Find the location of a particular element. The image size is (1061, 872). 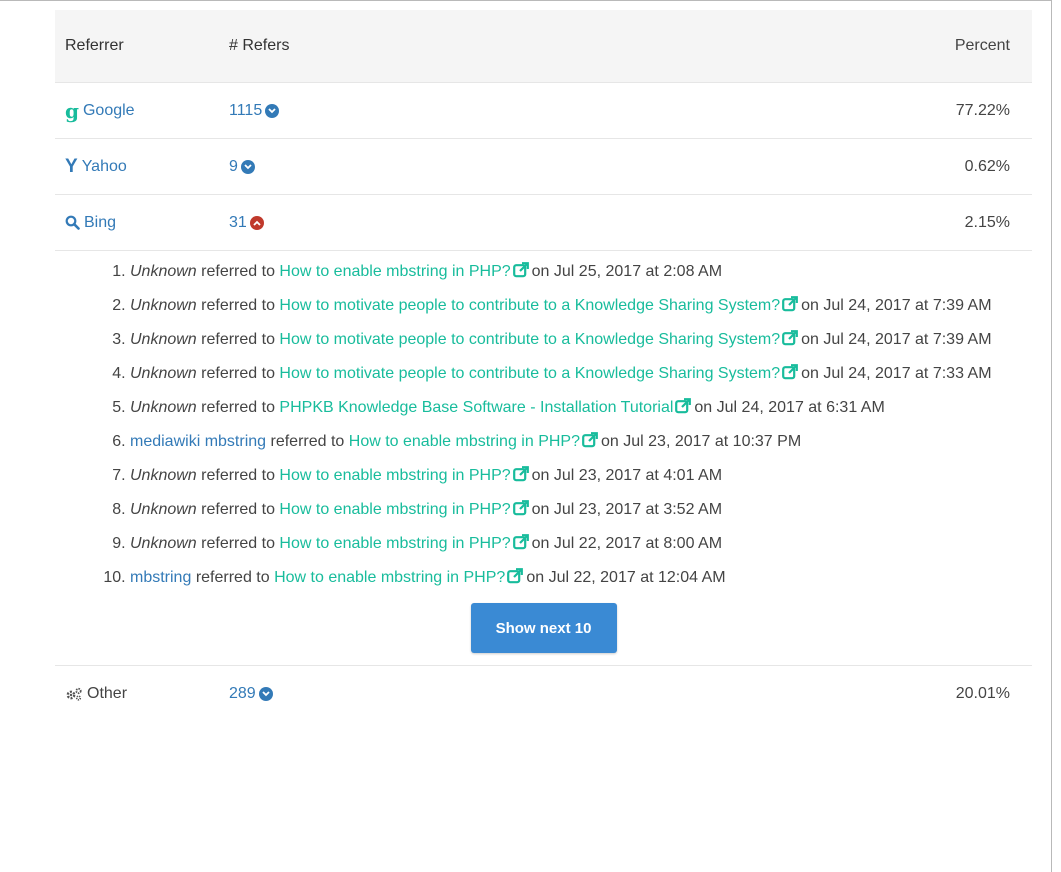

referrer-name: Google is located at coordinates (108, 110).